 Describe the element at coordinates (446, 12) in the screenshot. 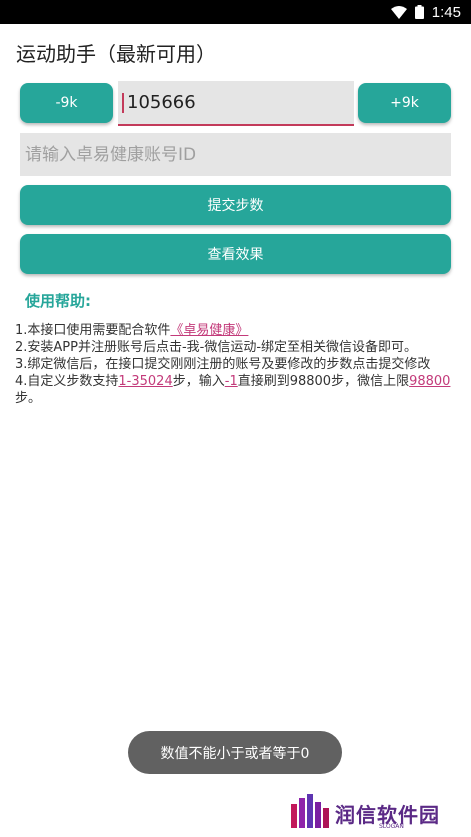

I see `status-time: 1:45` at that location.